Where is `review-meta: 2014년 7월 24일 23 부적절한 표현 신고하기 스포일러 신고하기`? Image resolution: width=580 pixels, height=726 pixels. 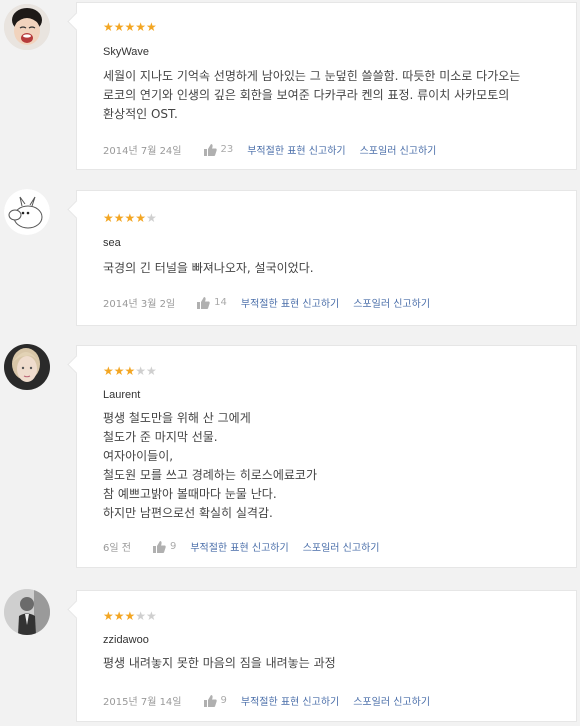
review-meta: 2014년 7월 24일 23 부적절한 표현 신고하기 스포일러 신고하기 is located at coordinates (276, 149).